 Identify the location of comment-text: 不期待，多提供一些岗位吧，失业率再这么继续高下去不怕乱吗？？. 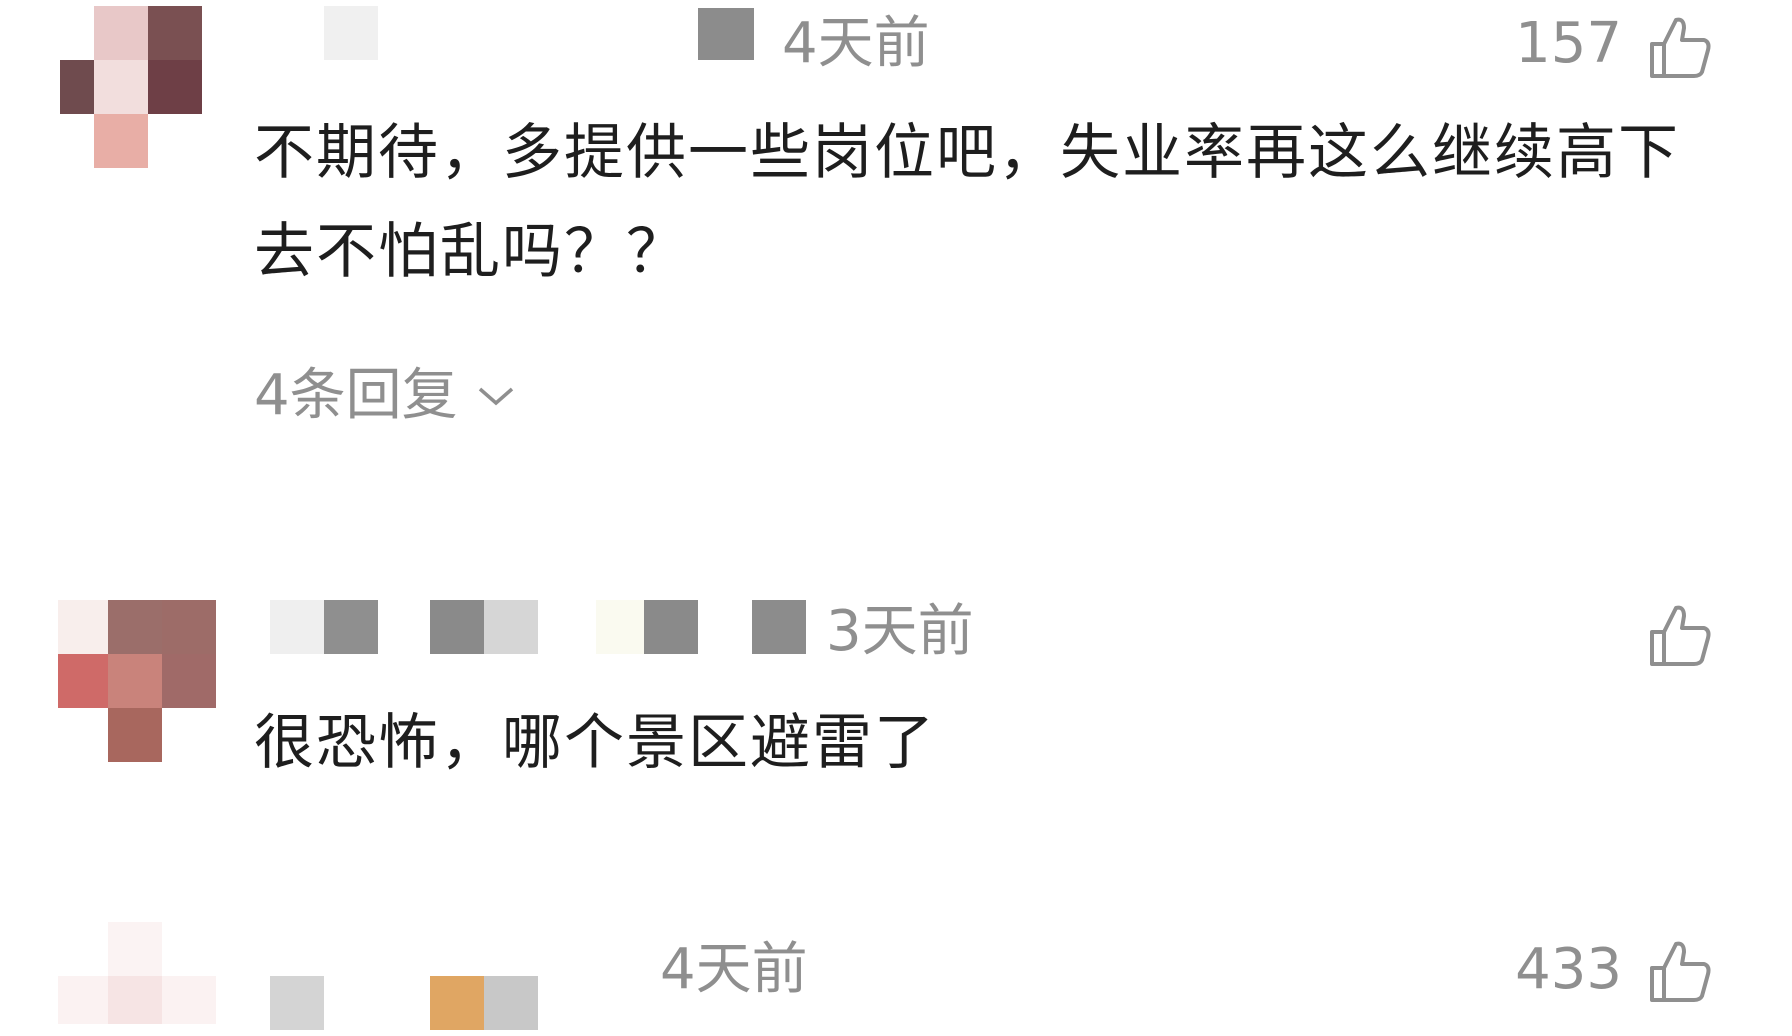
(967, 202).